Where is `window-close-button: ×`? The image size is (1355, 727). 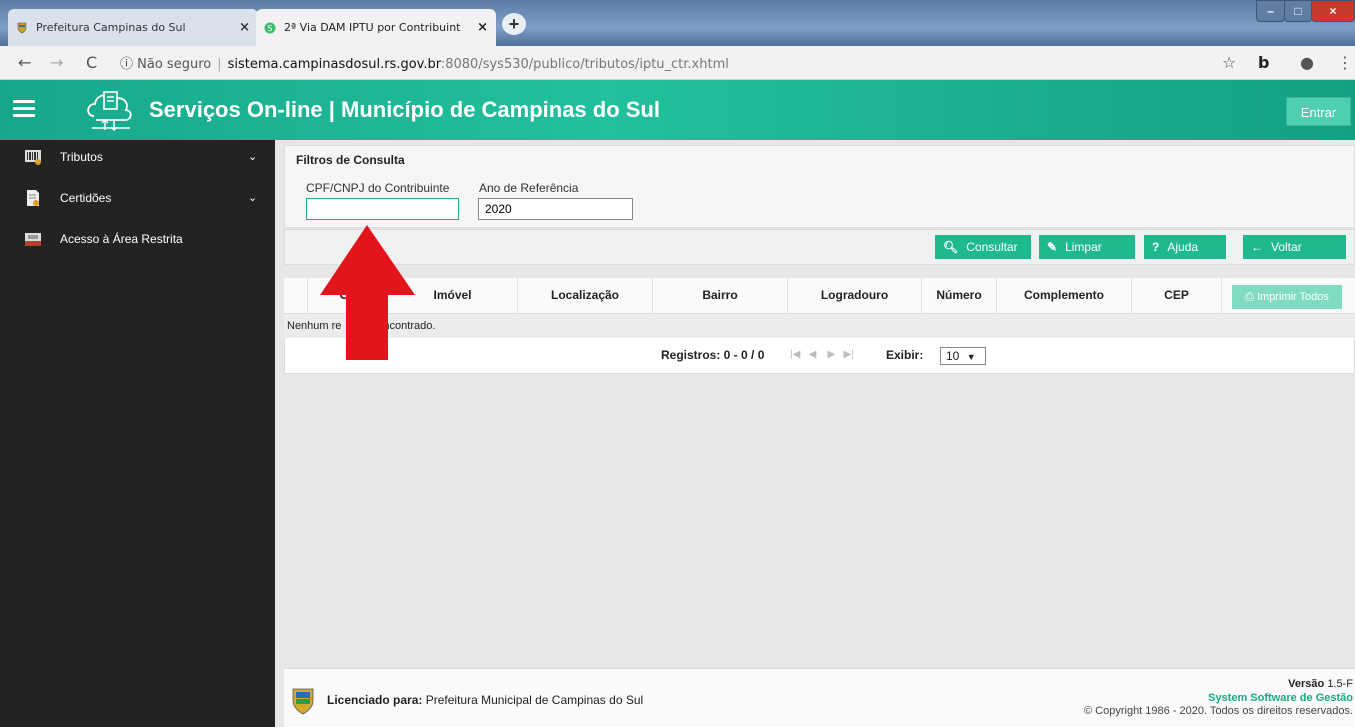
window-close-button: × is located at coordinates (1333, 11).